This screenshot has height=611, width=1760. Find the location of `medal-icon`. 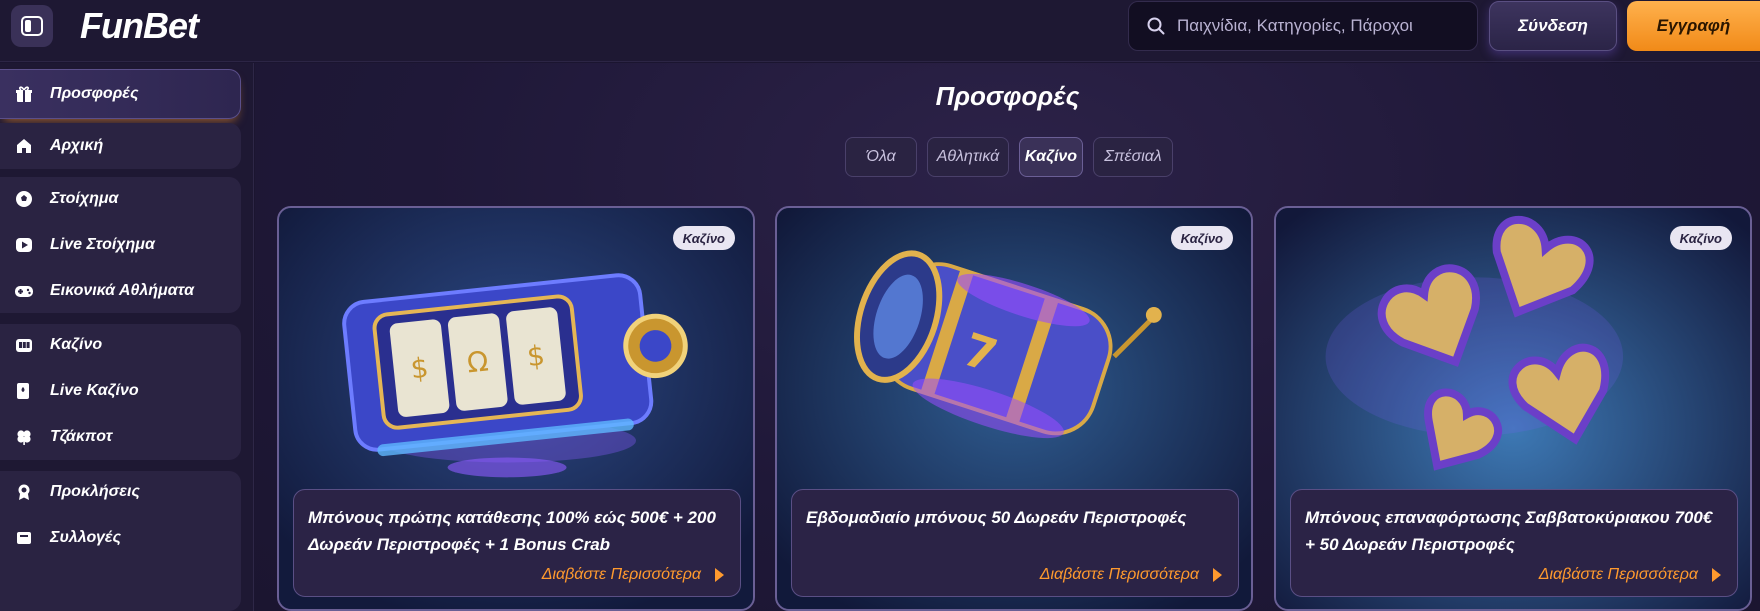

medal-icon is located at coordinates (24, 492).